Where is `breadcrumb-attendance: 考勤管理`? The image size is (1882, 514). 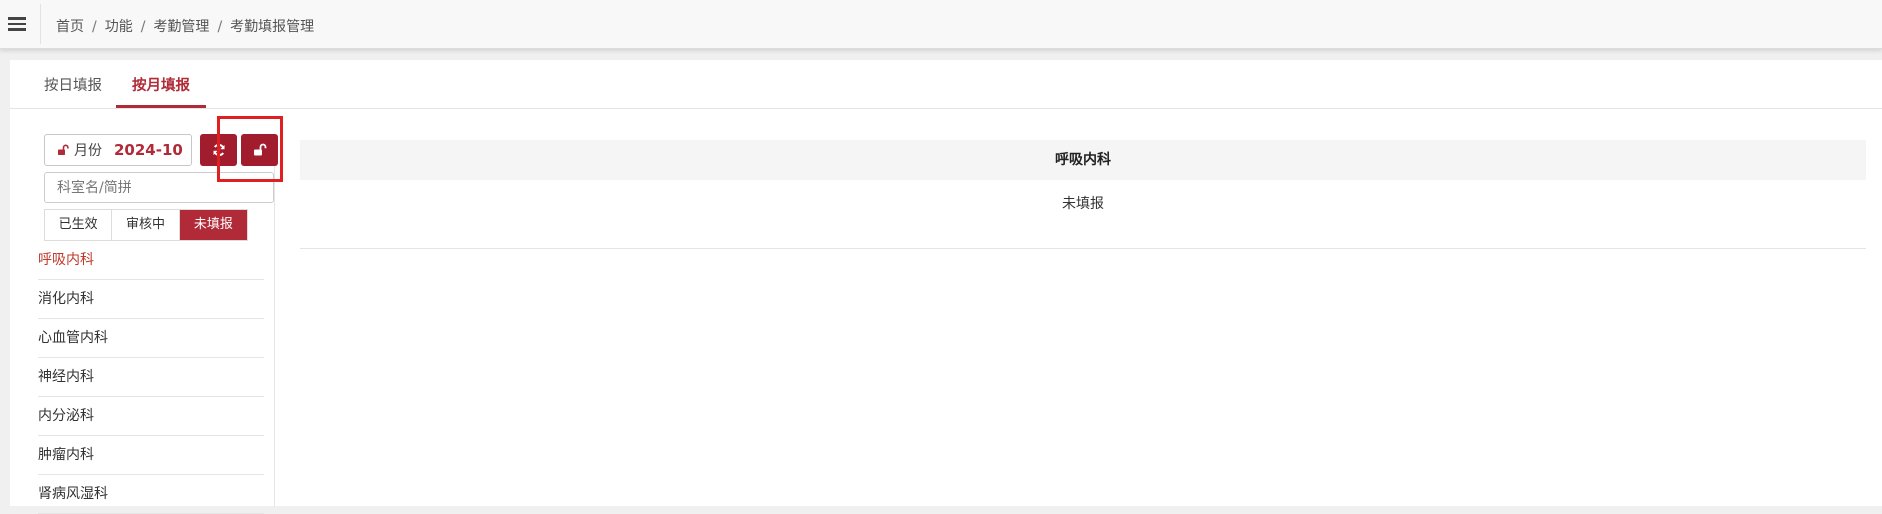 breadcrumb-attendance: 考勤管理 is located at coordinates (181, 27).